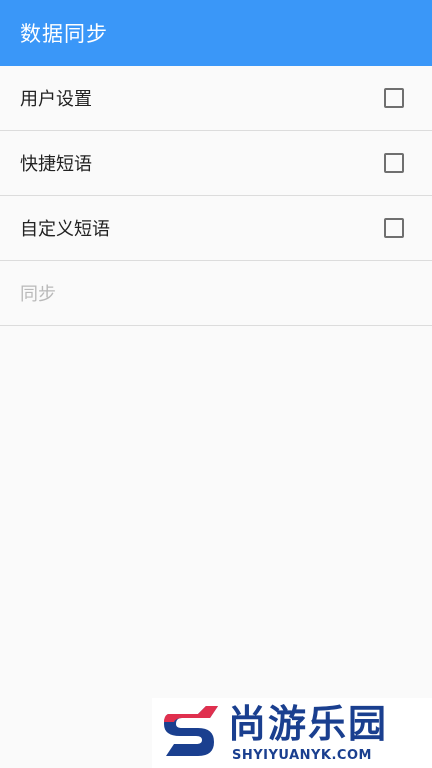 The height and width of the screenshot is (768, 432). What do you see at coordinates (216, 33) in the screenshot?
I see `app-bar: 数据同步` at bounding box center [216, 33].